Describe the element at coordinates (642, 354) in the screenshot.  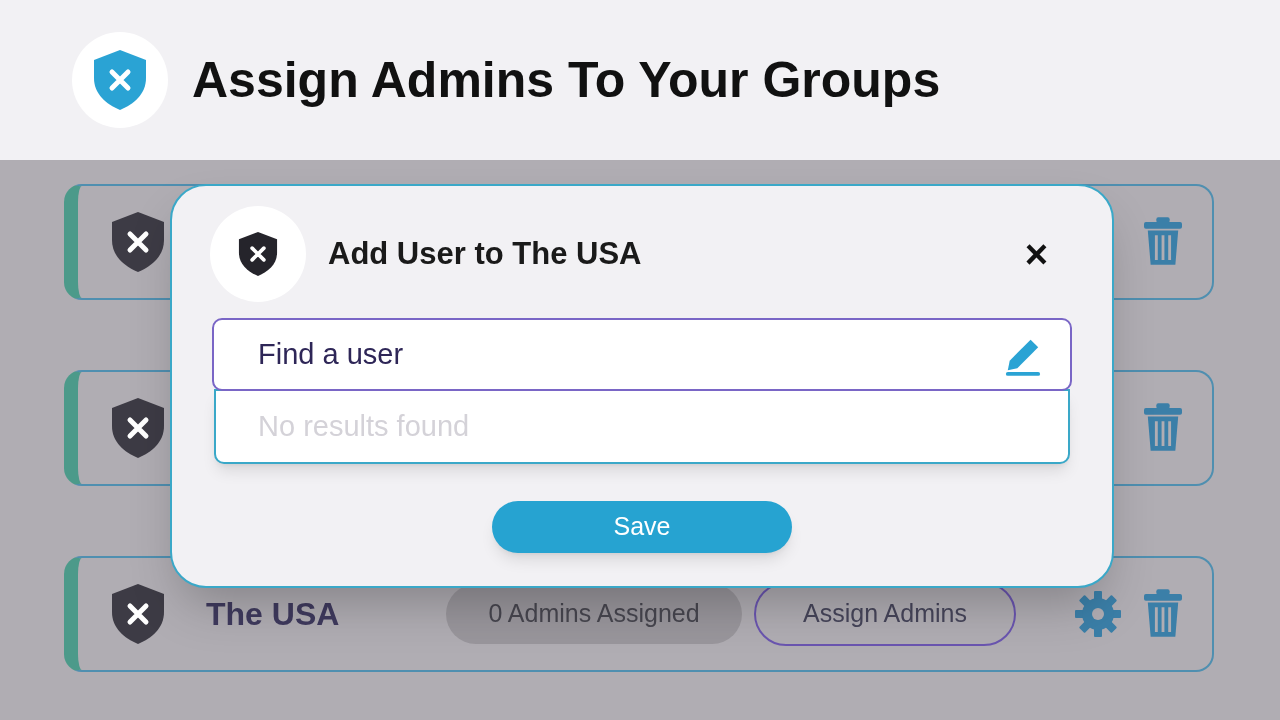
I see `search-field: Find a user` at that location.